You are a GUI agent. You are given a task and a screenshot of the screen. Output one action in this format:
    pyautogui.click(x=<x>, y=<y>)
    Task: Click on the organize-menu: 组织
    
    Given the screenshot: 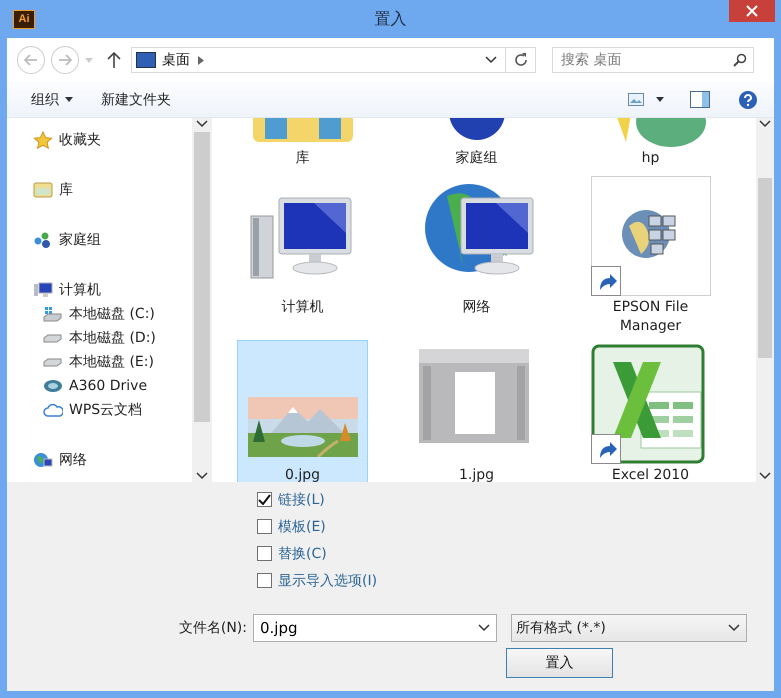 What is the action you would take?
    pyautogui.click(x=52, y=99)
    